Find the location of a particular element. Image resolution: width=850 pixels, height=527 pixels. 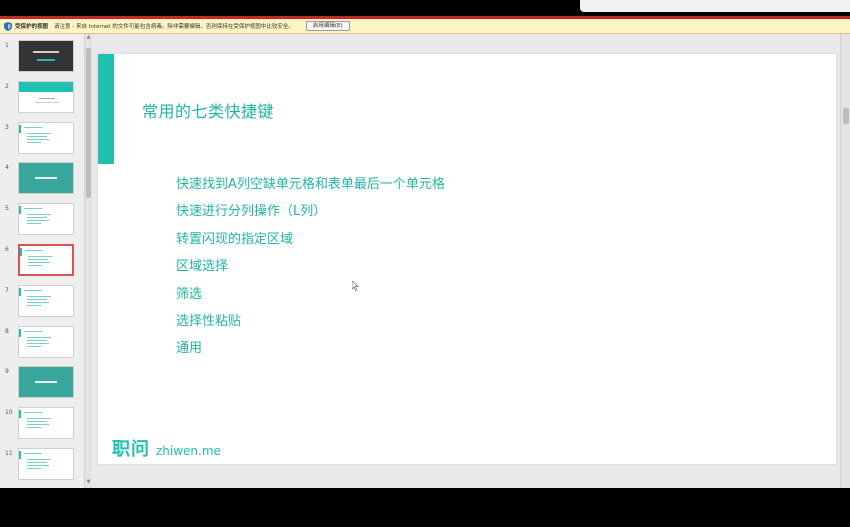

slide-thumbnail: 1 is located at coordinates (42, 59).